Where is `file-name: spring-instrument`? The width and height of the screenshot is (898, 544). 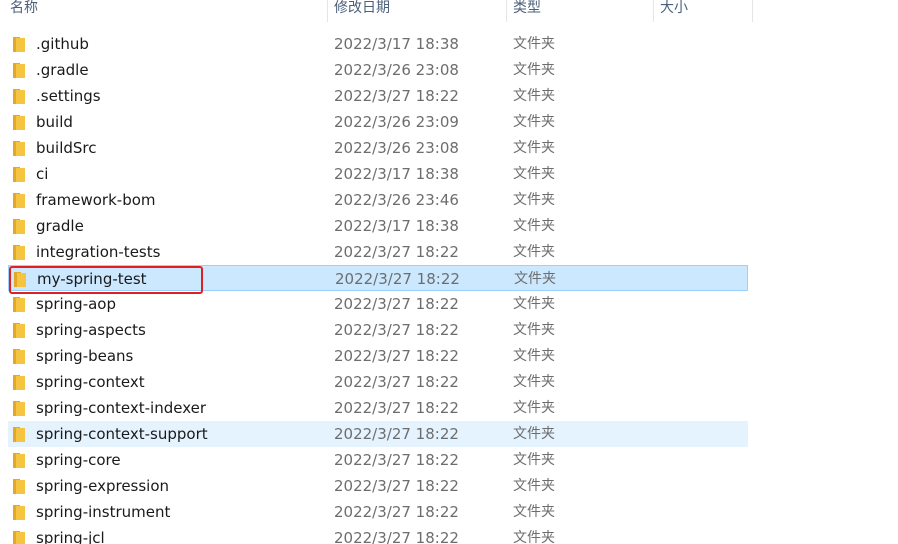 file-name: spring-instrument is located at coordinates (103, 512).